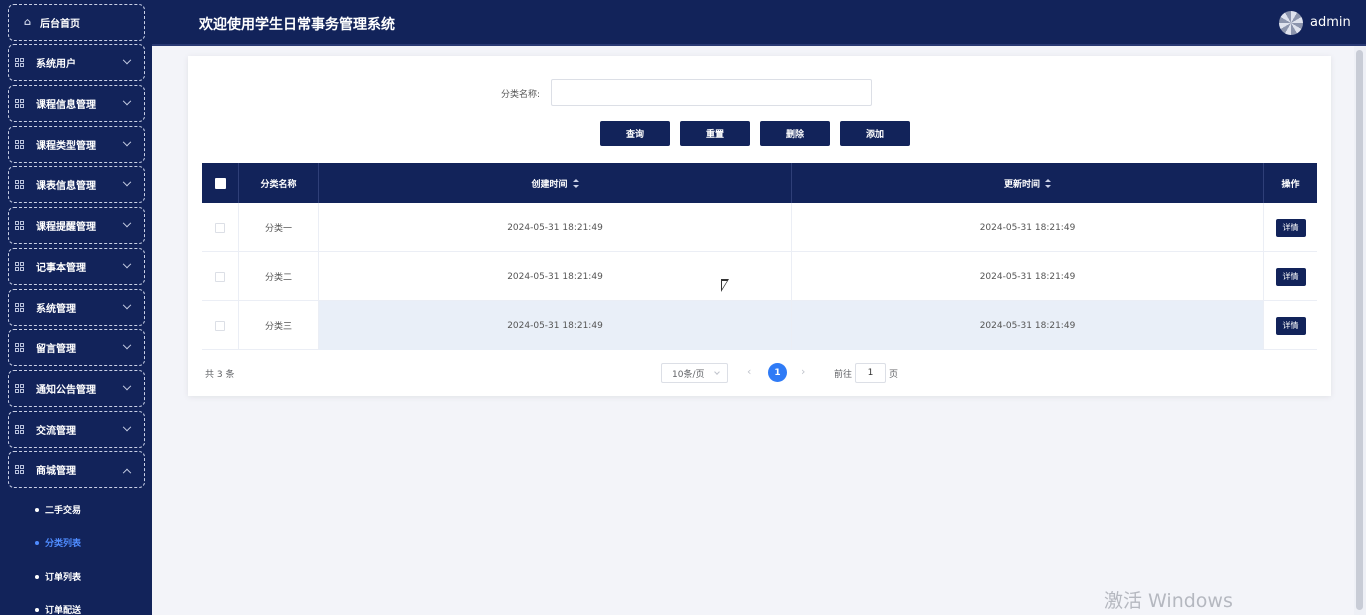 Image resolution: width=1366 pixels, height=615 pixels. I want to click on sidebar-item-notebook: 记事本管理, so click(76, 266).